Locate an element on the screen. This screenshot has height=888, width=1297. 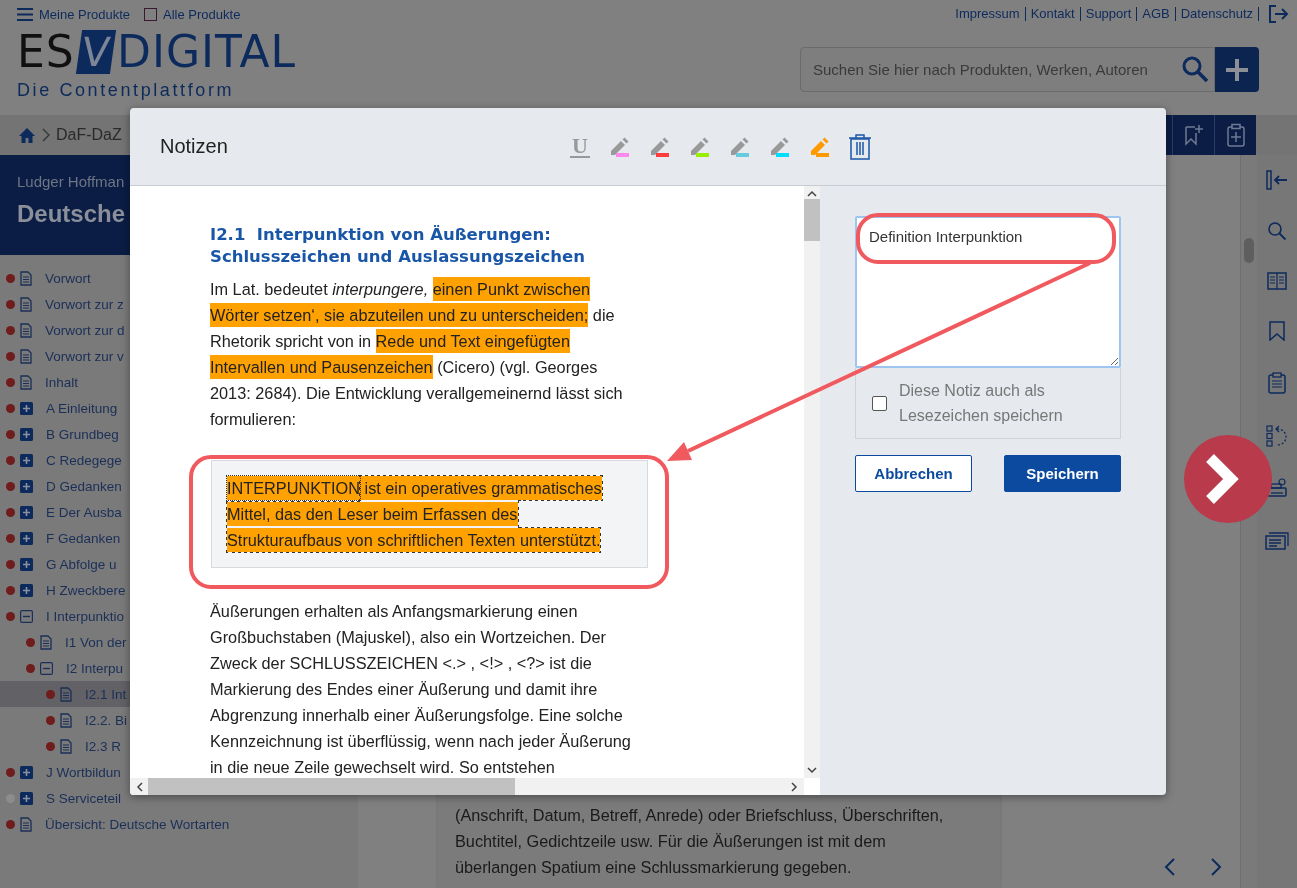
tree-item: F Gedanken is located at coordinates (83, 538).